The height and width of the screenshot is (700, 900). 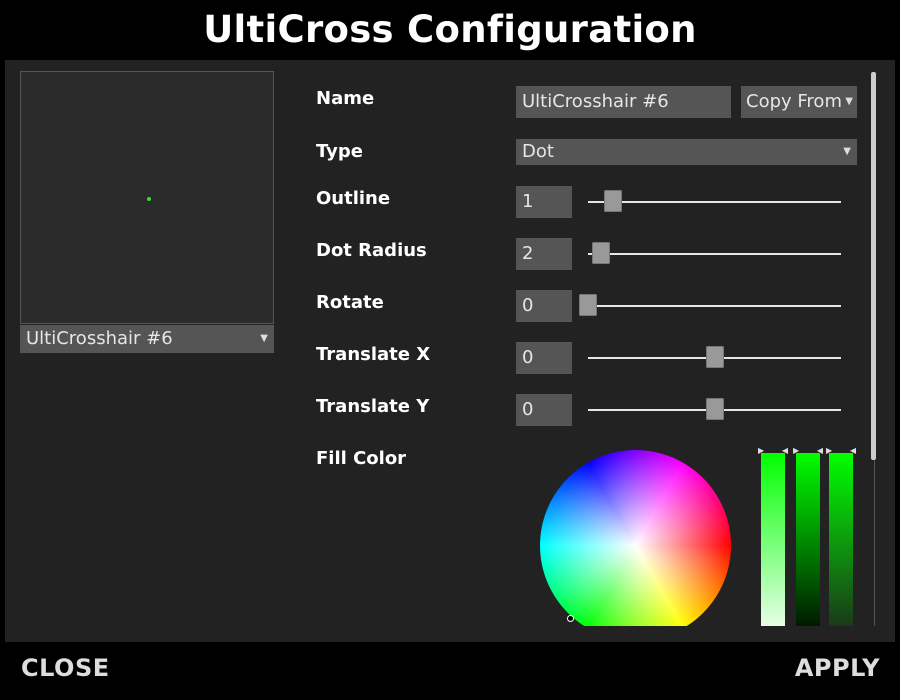 I want to click on close-button: CLOSE, so click(x=65, y=668).